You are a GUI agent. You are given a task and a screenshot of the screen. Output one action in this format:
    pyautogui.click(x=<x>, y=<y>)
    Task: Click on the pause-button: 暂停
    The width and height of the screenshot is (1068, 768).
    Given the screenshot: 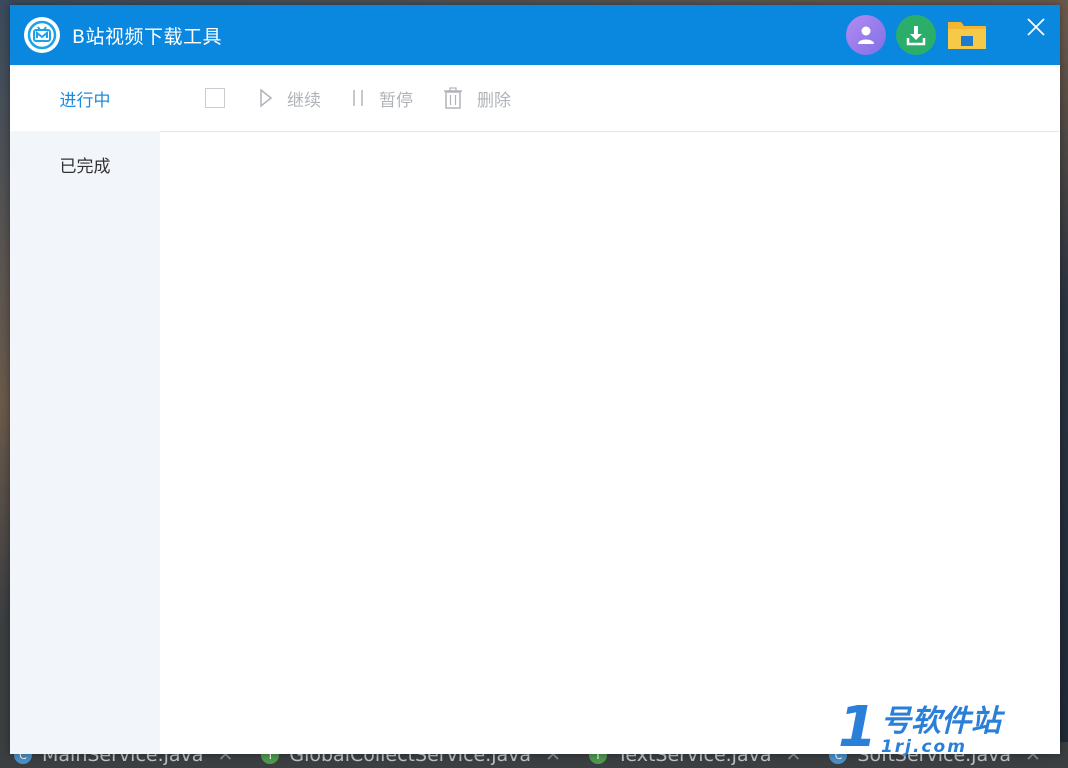 What is the action you would take?
    pyautogui.click(x=382, y=98)
    